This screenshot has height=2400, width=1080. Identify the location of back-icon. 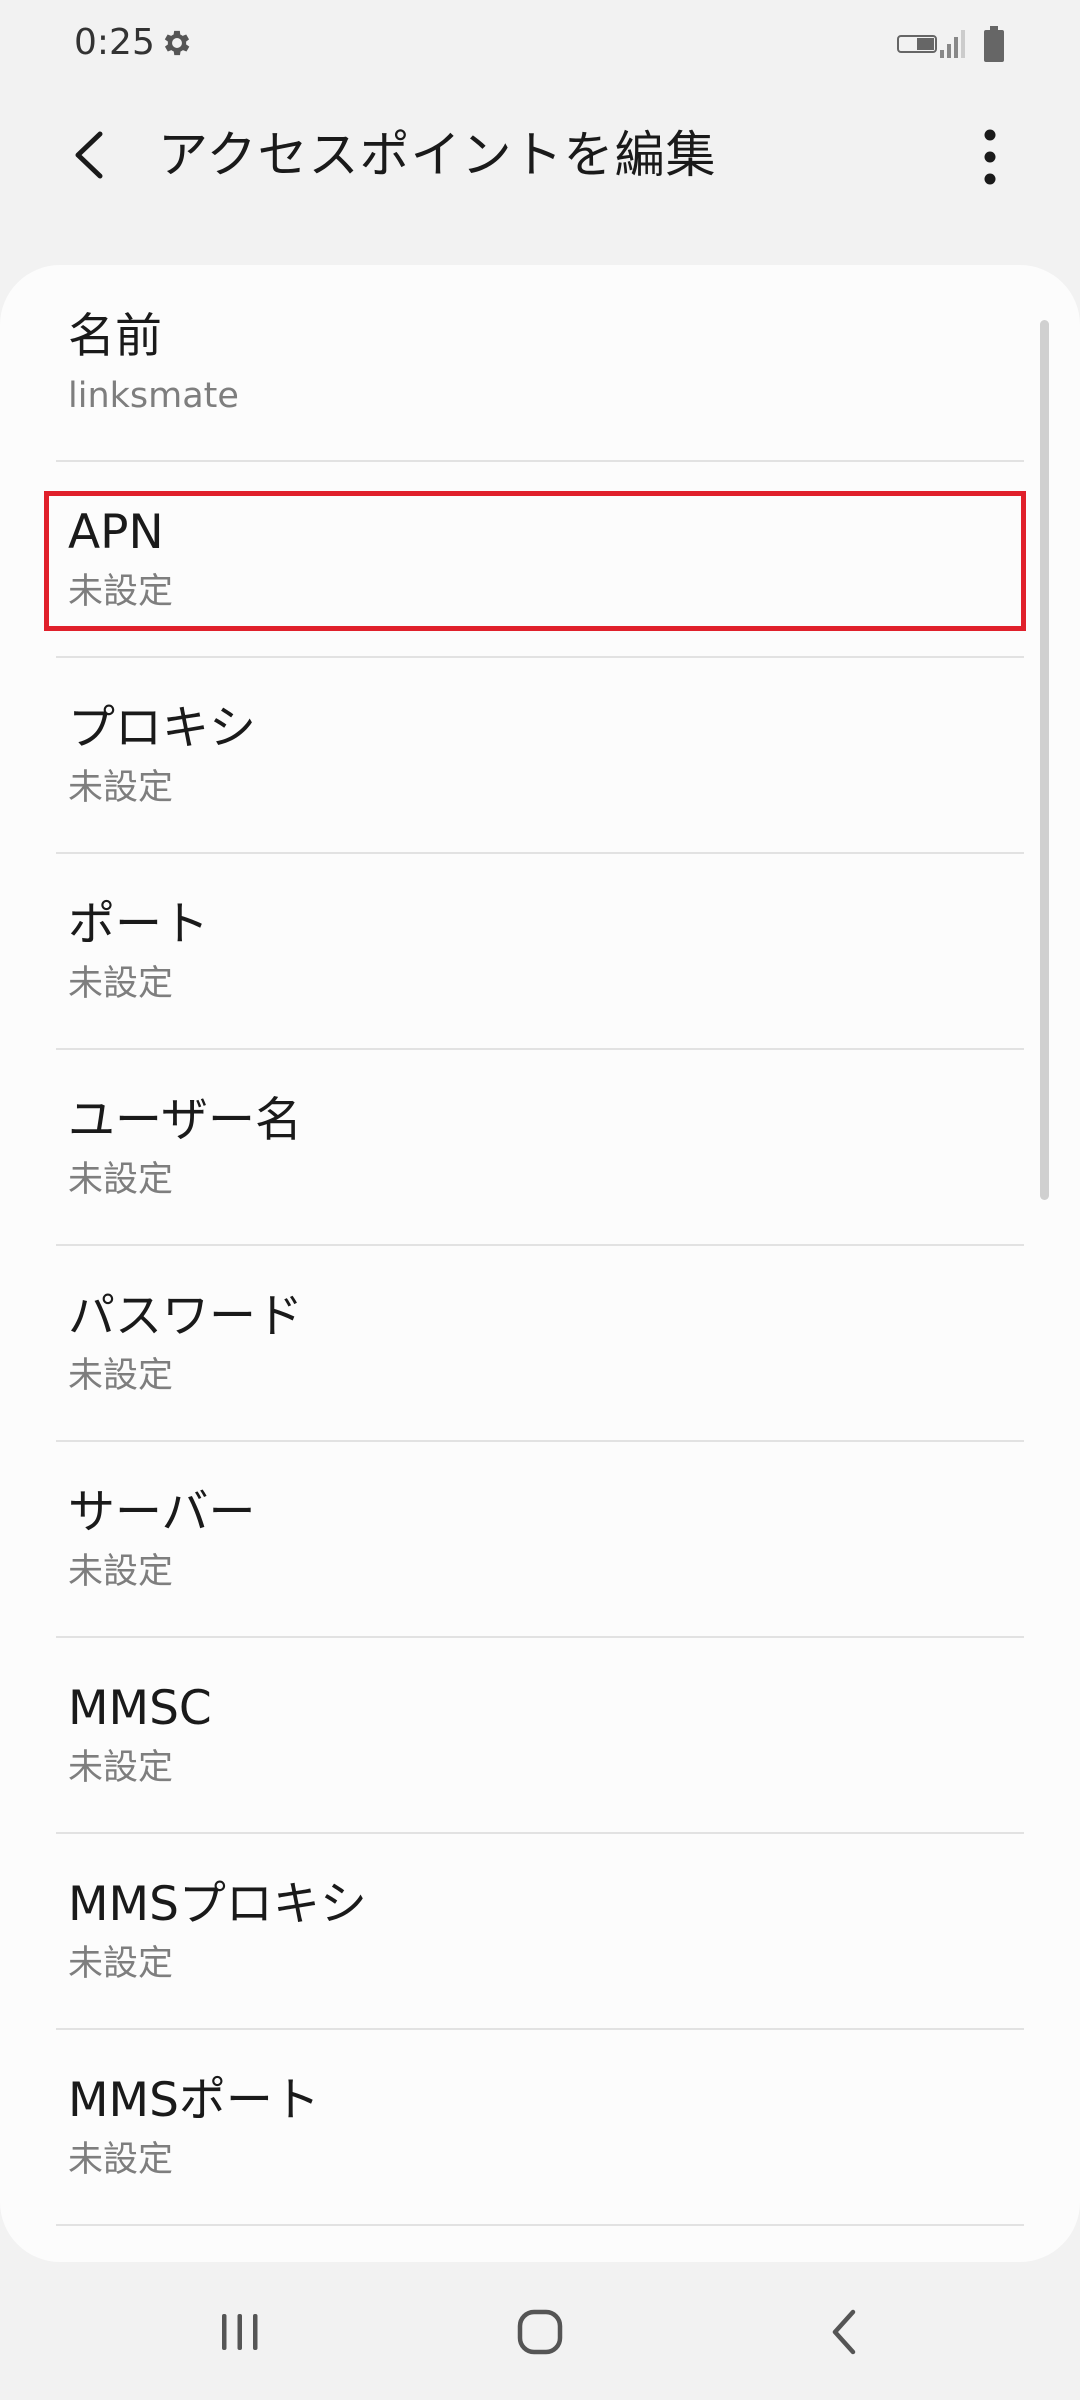
(845, 2332).